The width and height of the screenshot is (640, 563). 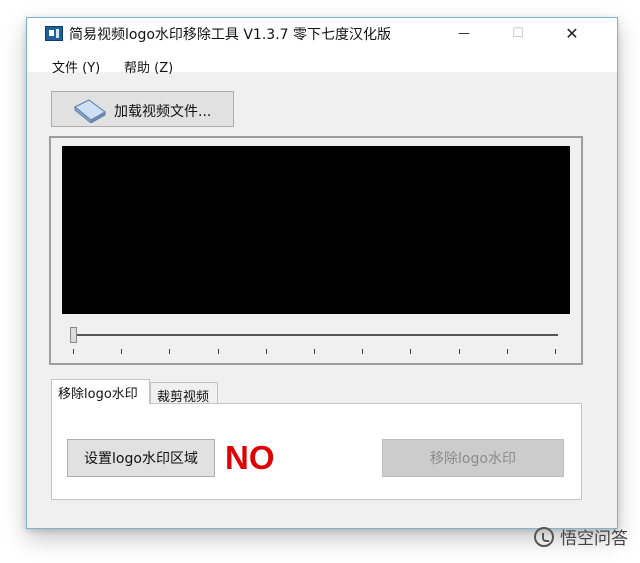 I want to click on watermark-text: 悟空问答, so click(x=594, y=539).